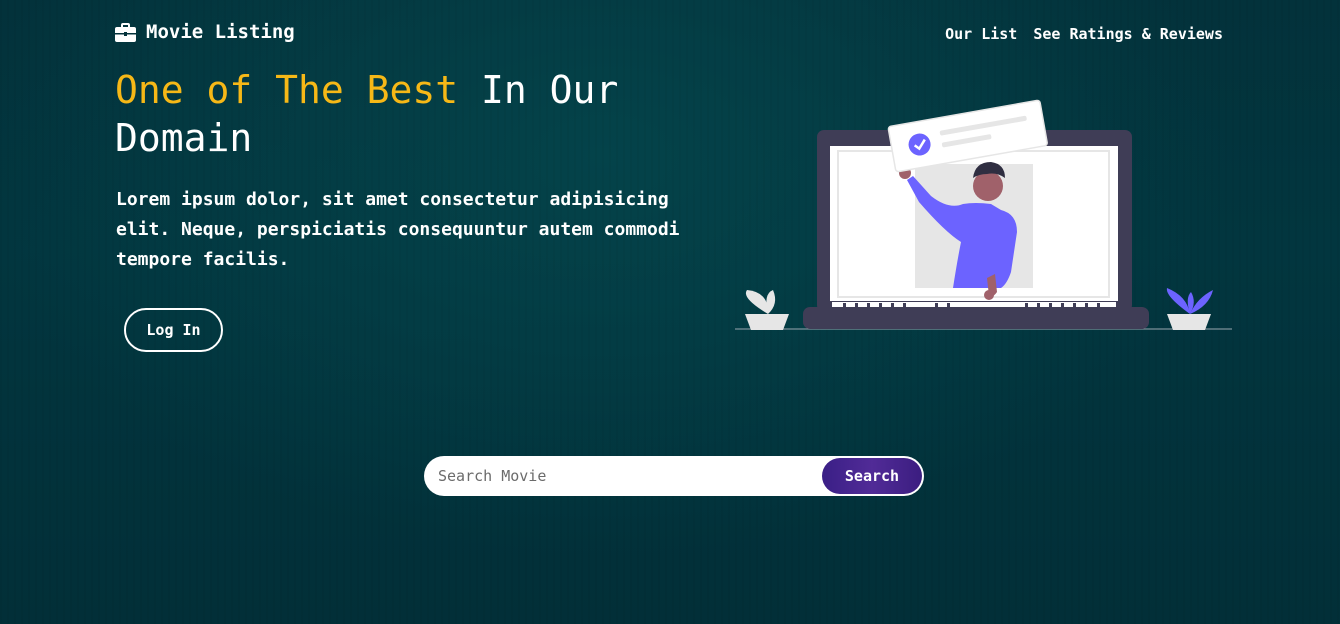 This screenshot has width=1340, height=624. What do you see at coordinates (173, 330) in the screenshot?
I see `login-button: Log In` at bounding box center [173, 330].